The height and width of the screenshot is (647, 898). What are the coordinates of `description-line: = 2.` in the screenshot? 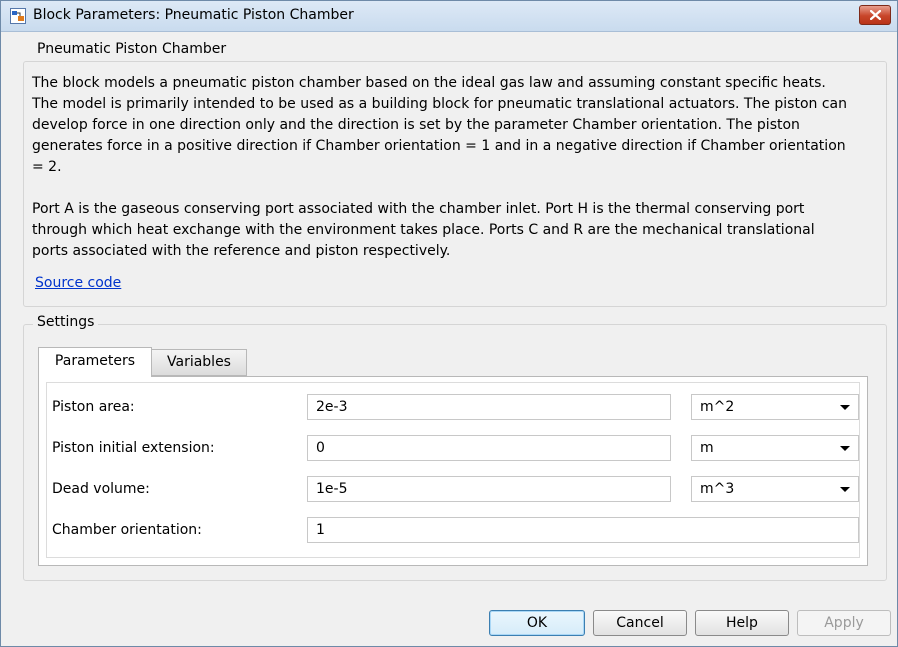 It's located at (47, 167).